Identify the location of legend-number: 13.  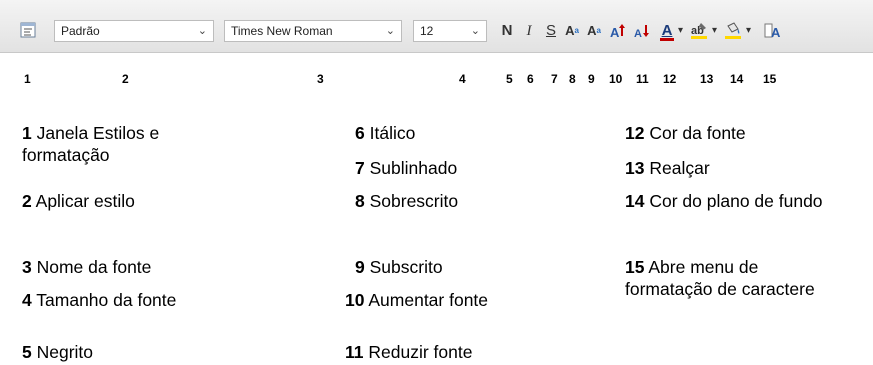
(635, 168).